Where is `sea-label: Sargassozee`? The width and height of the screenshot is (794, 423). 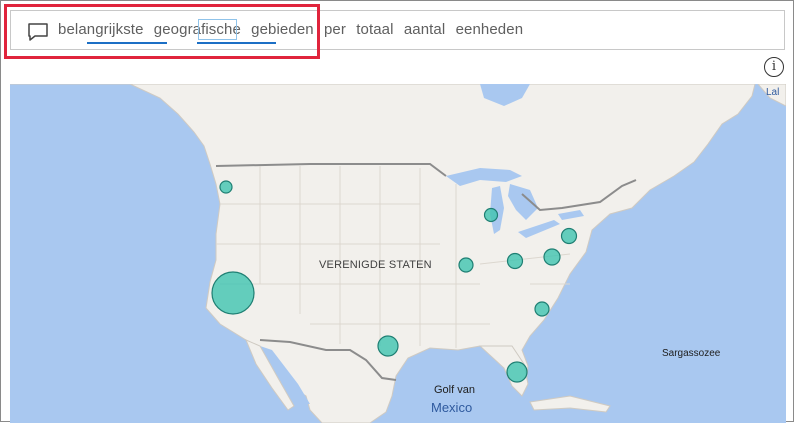 sea-label: Sargassozee is located at coordinates (691, 353).